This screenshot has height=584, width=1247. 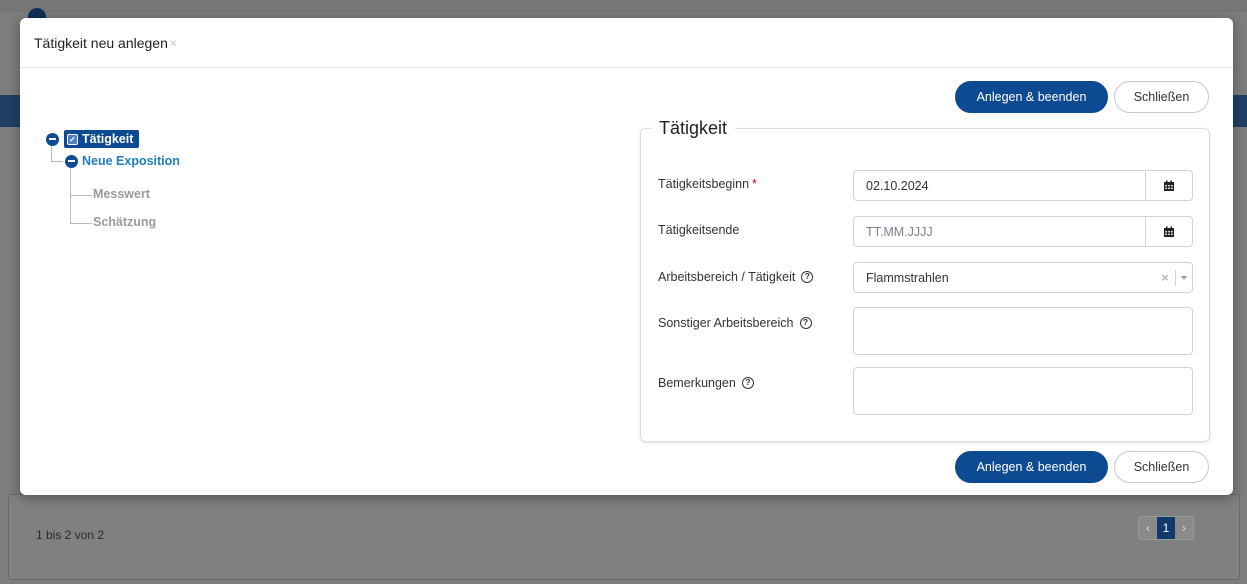 I want to click on work-area-value: Flammstrahlen, so click(x=907, y=277).